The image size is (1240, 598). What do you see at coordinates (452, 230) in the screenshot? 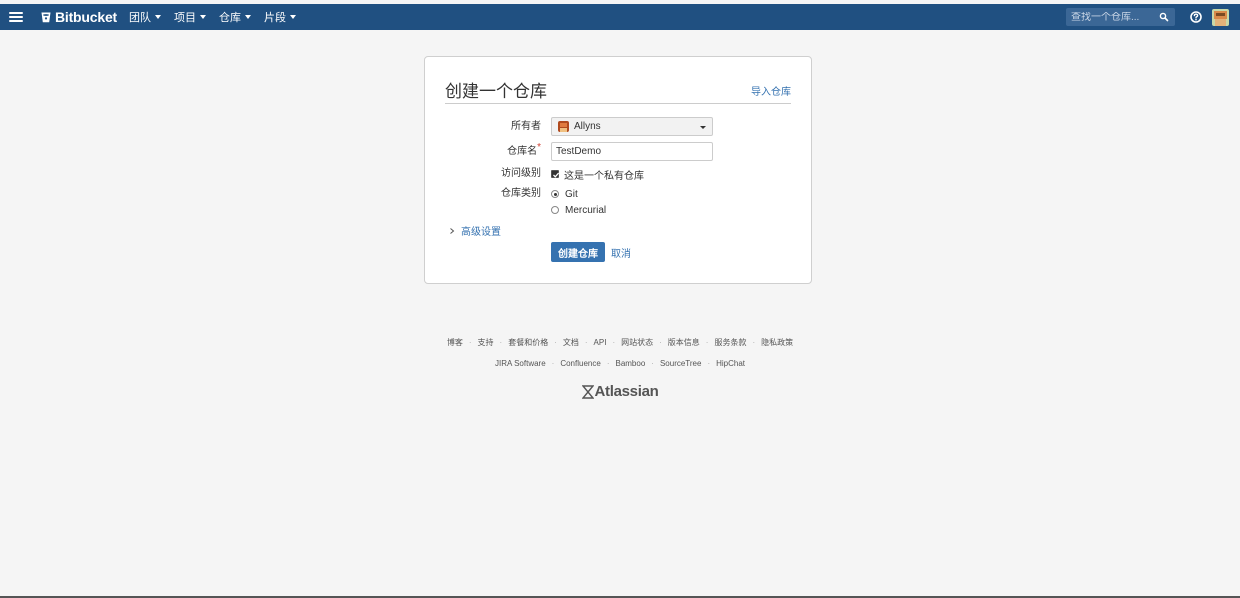
I see `chevron-right-icon` at bounding box center [452, 230].